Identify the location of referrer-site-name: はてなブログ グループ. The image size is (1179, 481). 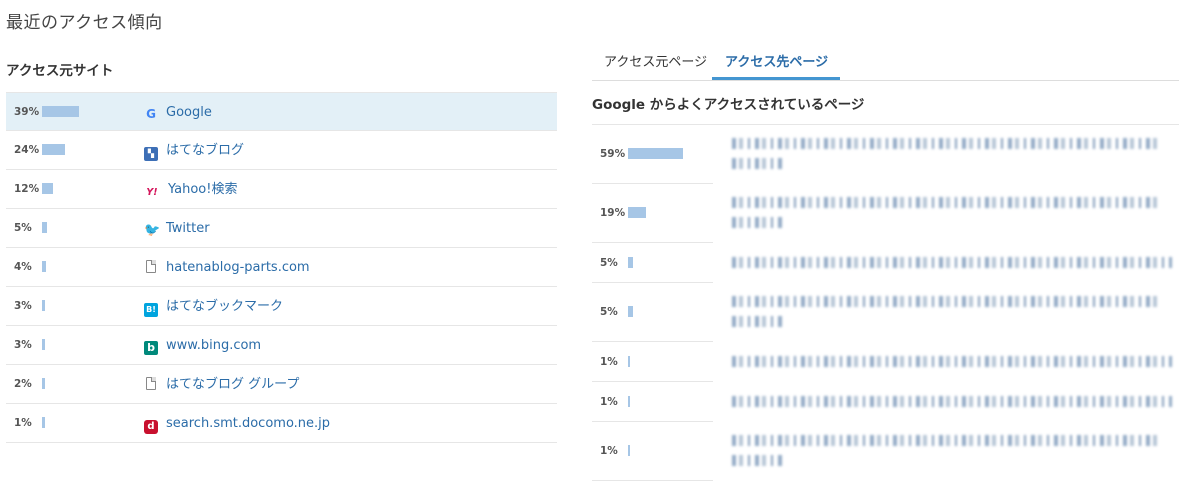
(233, 384).